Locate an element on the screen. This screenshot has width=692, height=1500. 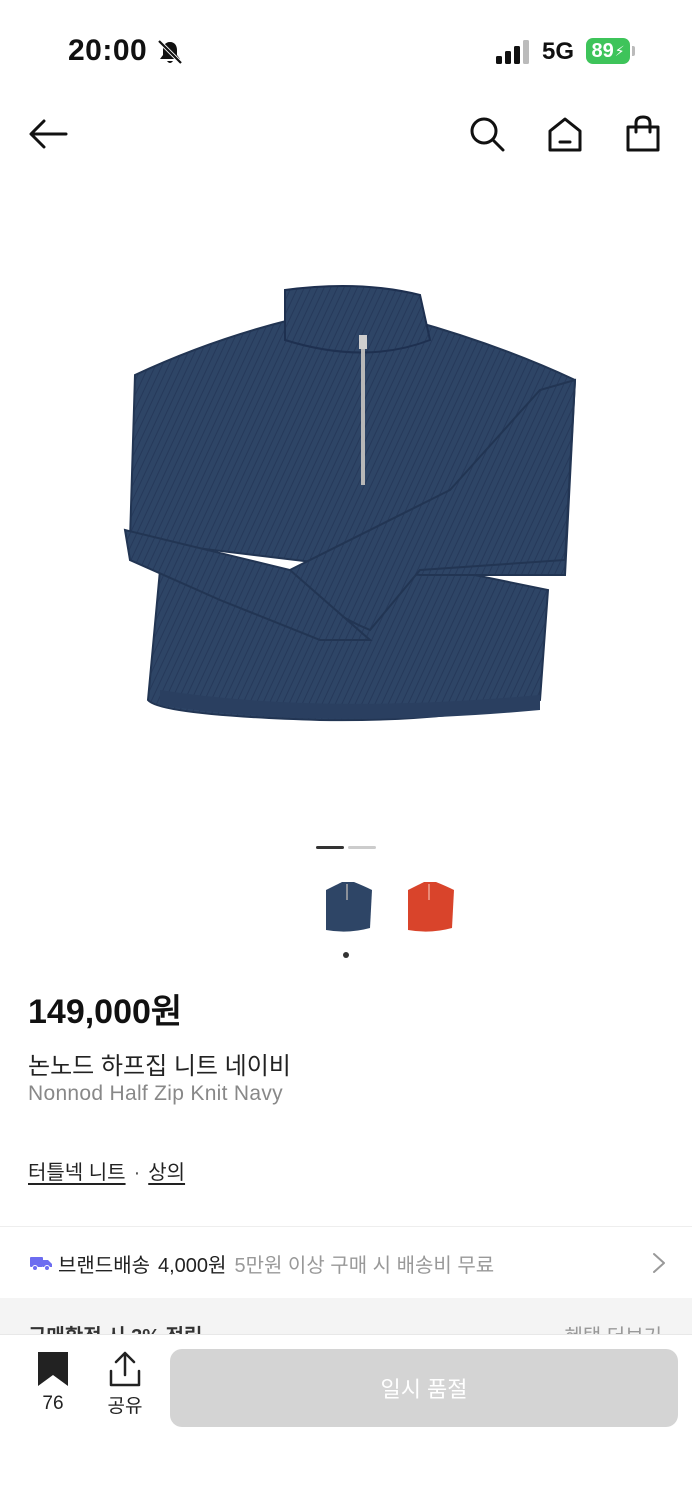
color-thumb-navy is located at coordinates (347, 909).